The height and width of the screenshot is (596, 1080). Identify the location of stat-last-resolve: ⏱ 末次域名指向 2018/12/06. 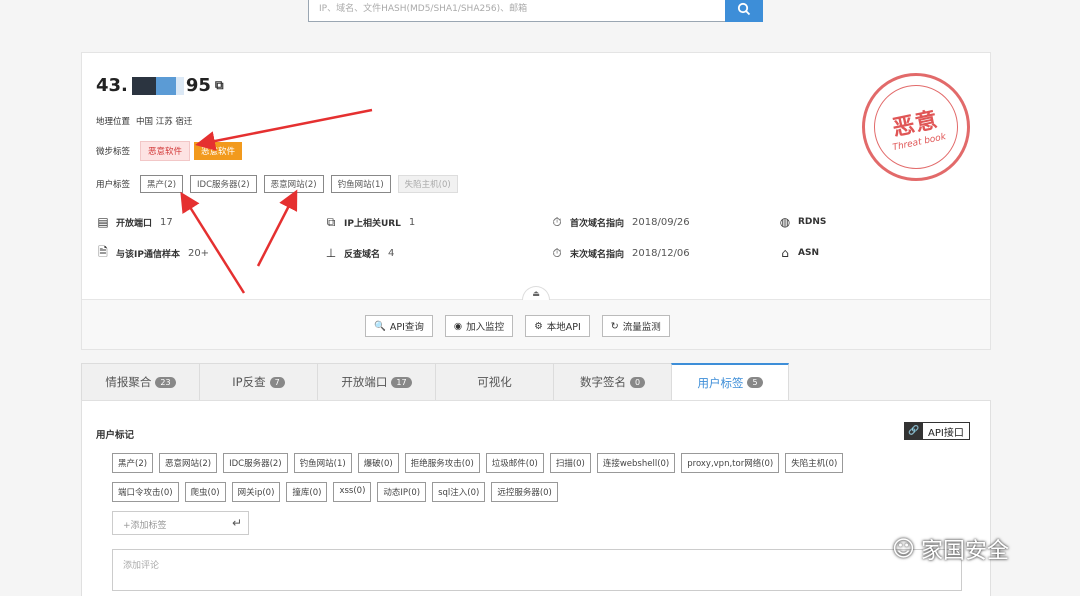
(620, 253).